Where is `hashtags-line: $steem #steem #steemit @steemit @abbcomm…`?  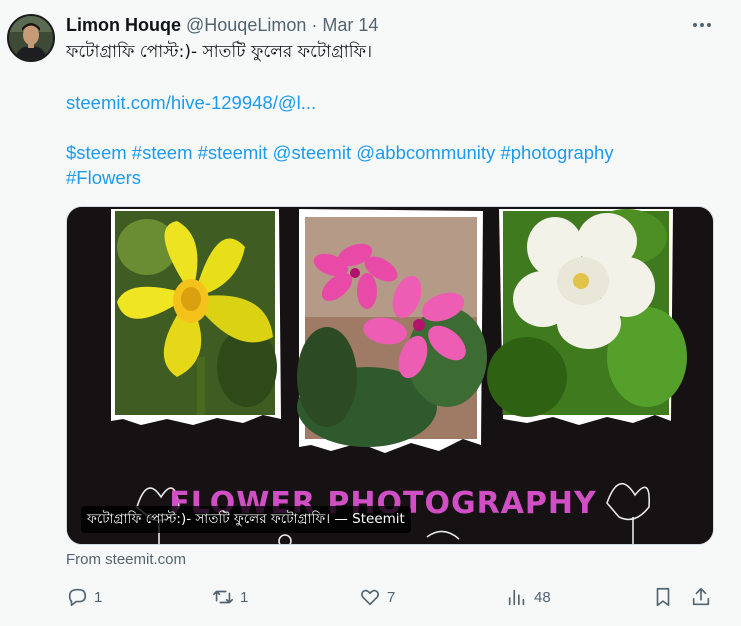
hashtags-line: $steem #steem #steemit @steemit @abbcomm… is located at coordinates (340, 152).